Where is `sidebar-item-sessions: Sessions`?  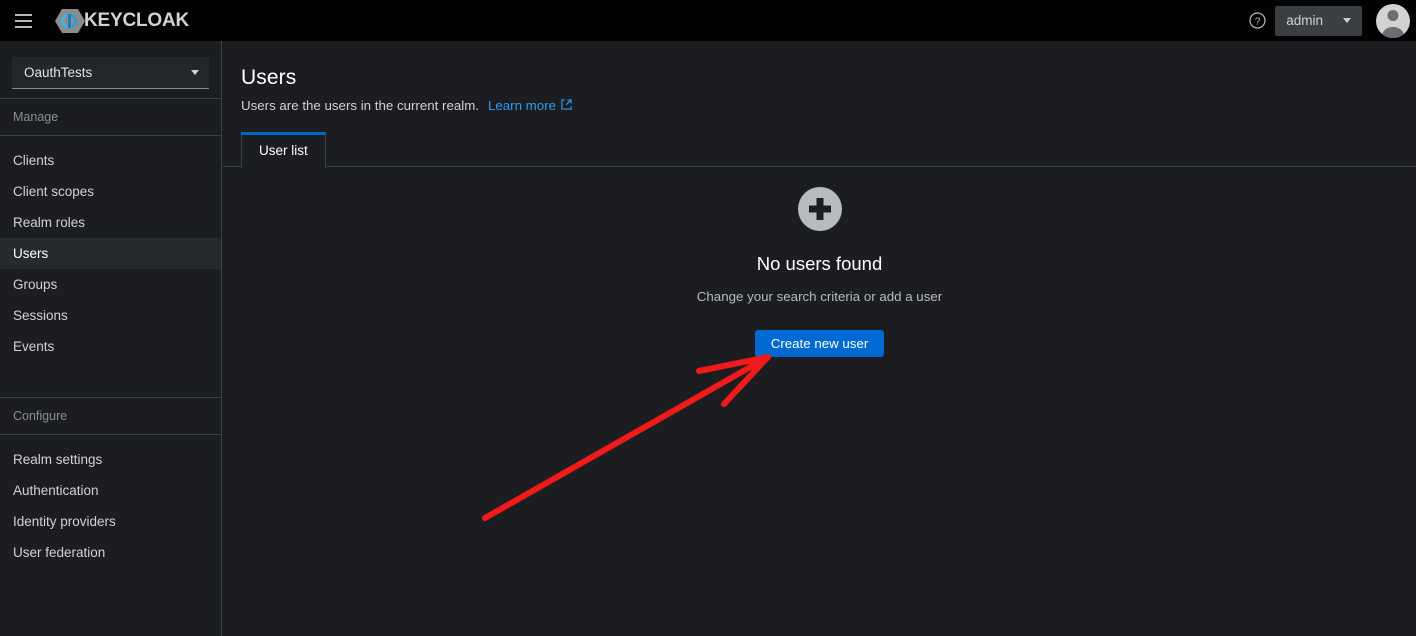 sidebar-item-sessions: Sessions is located at coordinates (110, 315).